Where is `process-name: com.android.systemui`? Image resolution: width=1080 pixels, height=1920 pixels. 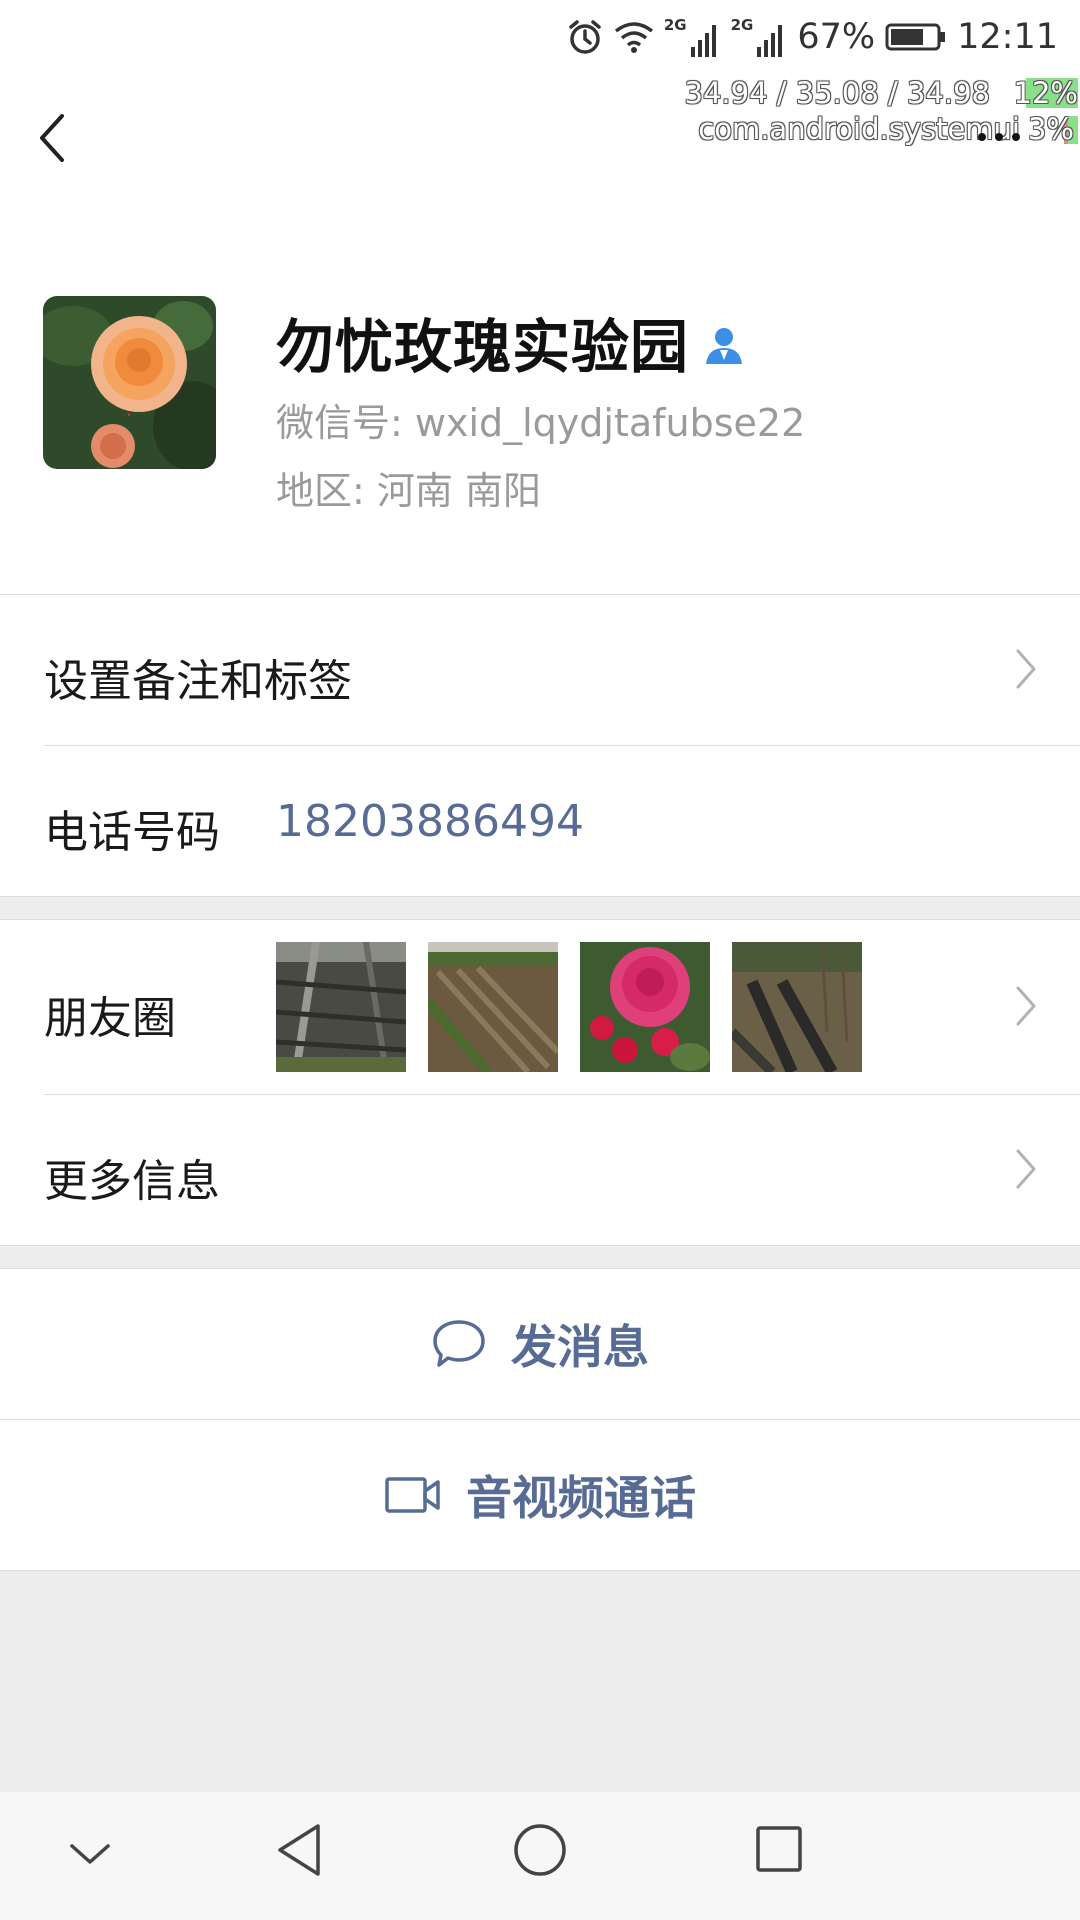 process-name: com.android.systemui is located at coordinates (859, 129).